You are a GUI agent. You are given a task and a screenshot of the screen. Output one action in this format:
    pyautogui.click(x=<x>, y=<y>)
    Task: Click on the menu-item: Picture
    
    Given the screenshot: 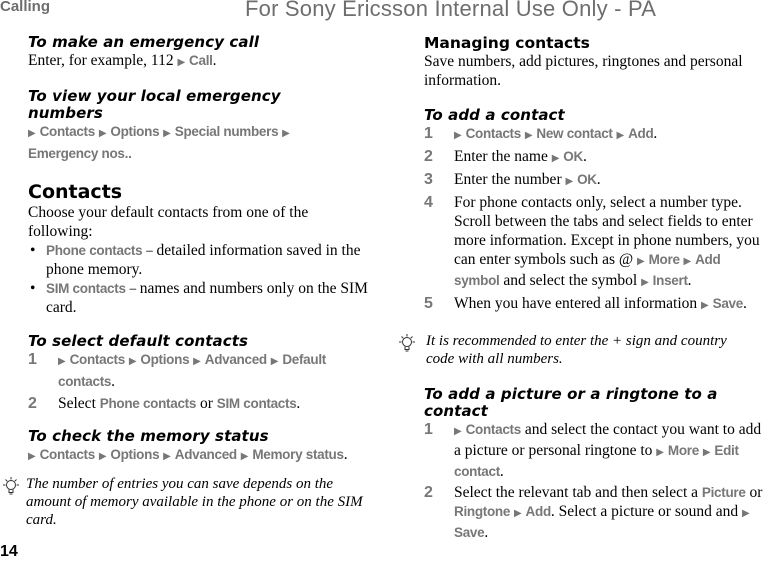 What is the action you would take?
    pyautogui.click(x=723, y=492)
    